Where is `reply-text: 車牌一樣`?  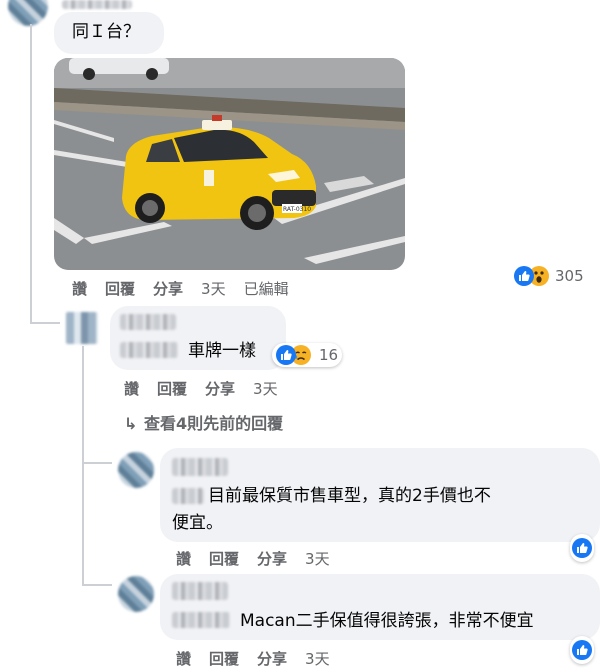 reply-text: 車牌一樣 is located at coordinates (222, 351).